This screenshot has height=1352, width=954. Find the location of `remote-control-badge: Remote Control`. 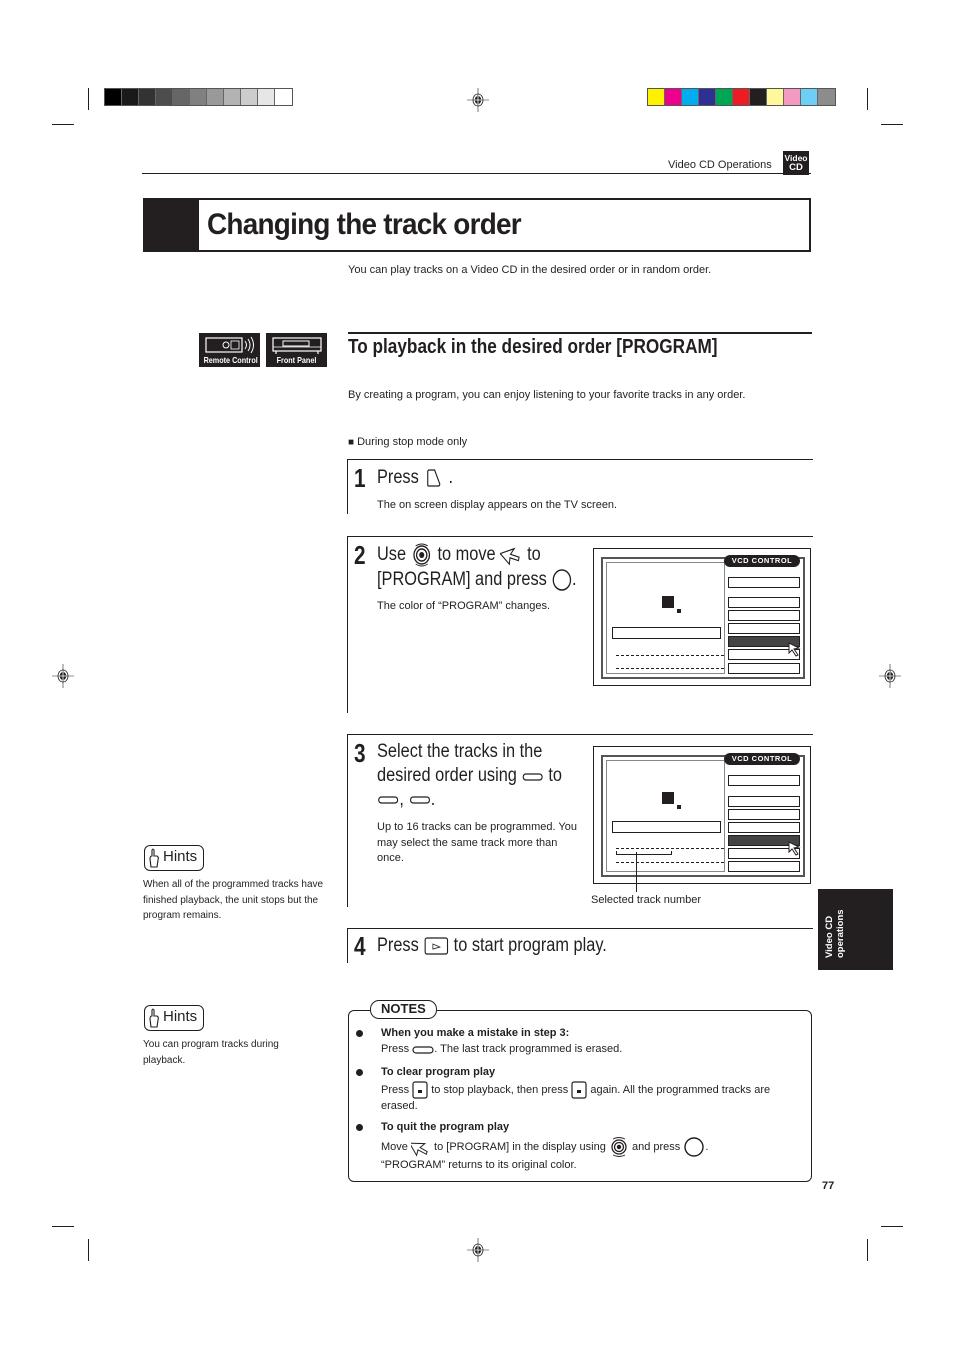

remote-control-badge: Remote Control is located at coordinates (229, 350).